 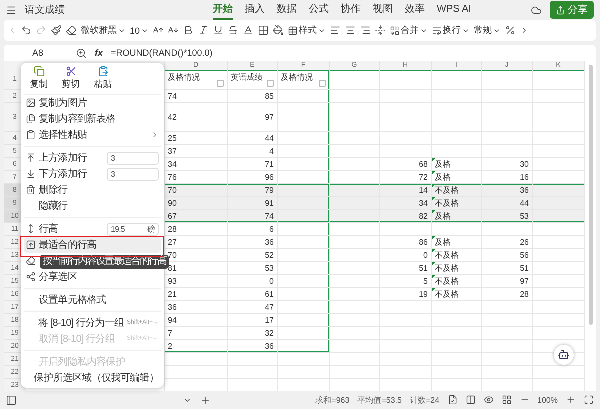 What do you see at coordinates (409, 30) in the screenshot?
I see `merge-button: 合并` at bounding box center [409, 30].